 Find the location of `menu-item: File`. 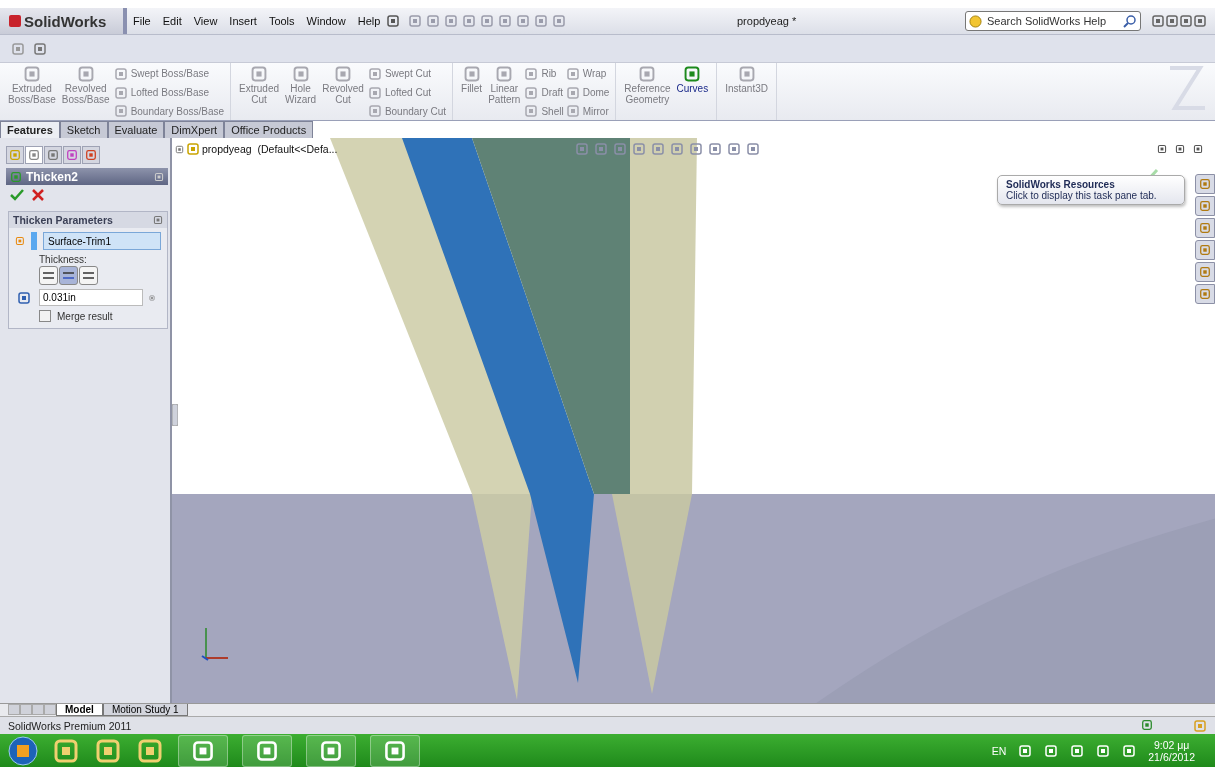

menu-item: File is located at coordinates (142, 21).